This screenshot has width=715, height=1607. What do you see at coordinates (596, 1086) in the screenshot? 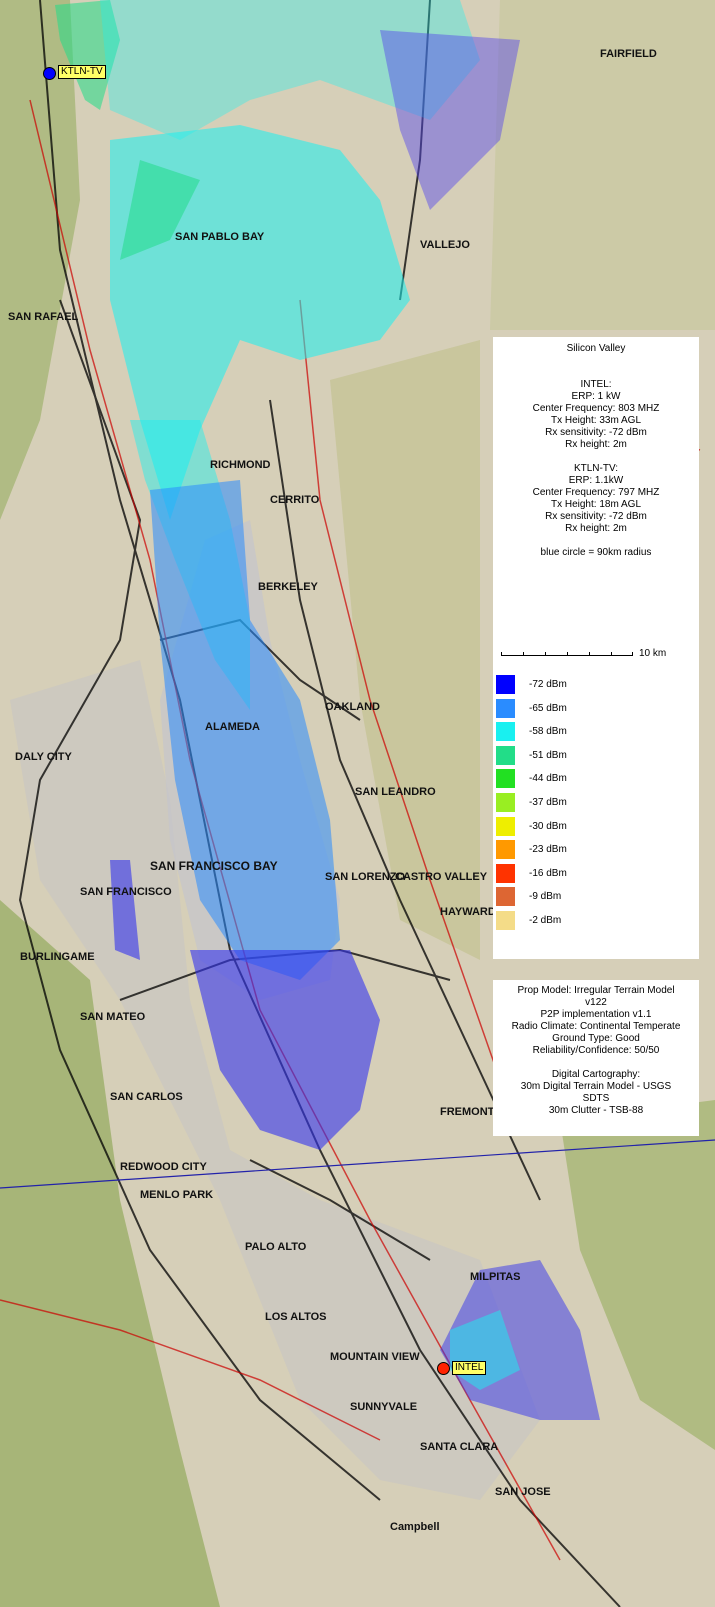
I see `terrain-model: 30m Digital Terrain Model - USGS` at bounding box center [596, 1086].